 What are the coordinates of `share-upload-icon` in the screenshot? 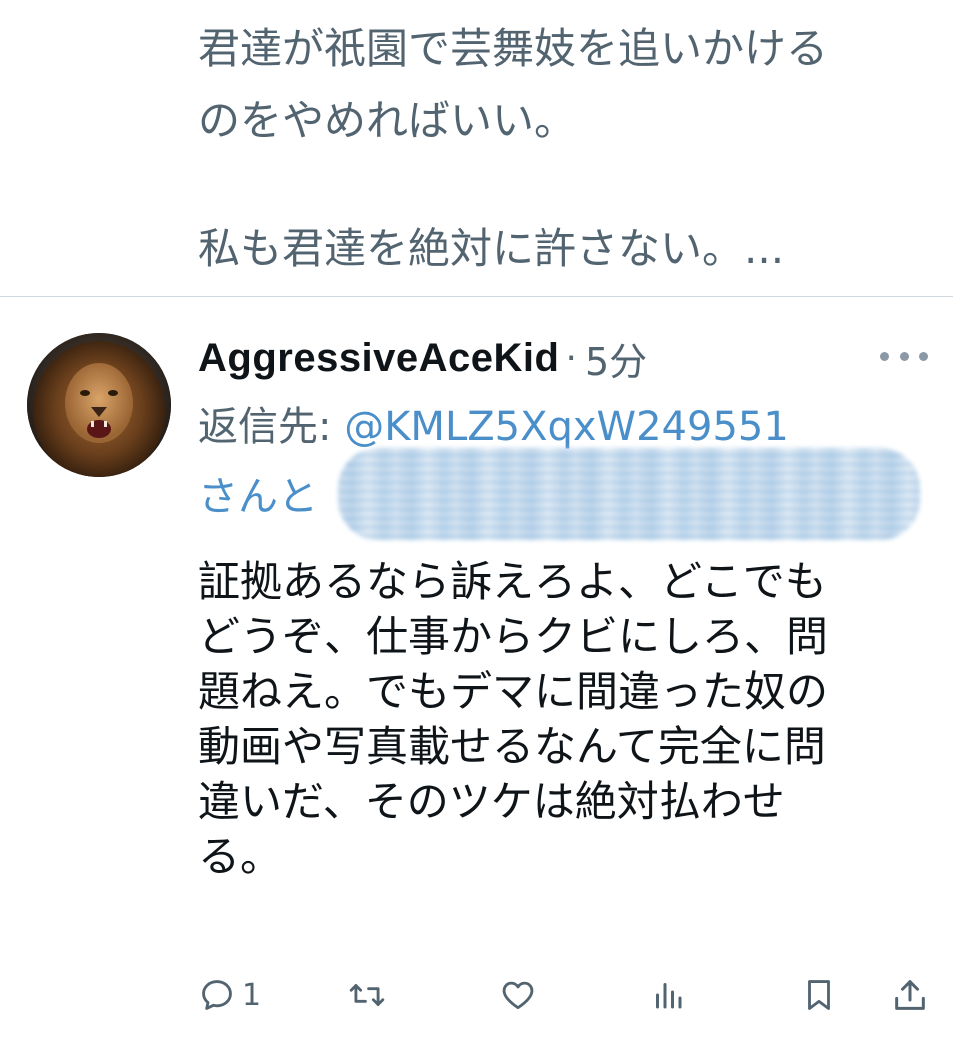 It's located at (910, 995).